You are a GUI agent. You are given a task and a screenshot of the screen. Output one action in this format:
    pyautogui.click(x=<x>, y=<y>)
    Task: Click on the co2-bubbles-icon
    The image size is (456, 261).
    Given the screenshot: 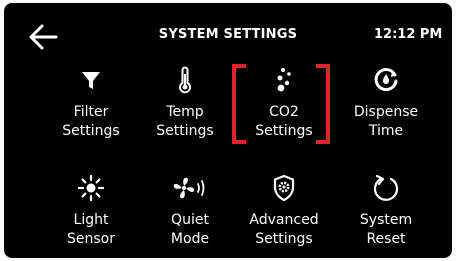 What is the action you would take?
    pyautogui.click(x=284, y=80)
    